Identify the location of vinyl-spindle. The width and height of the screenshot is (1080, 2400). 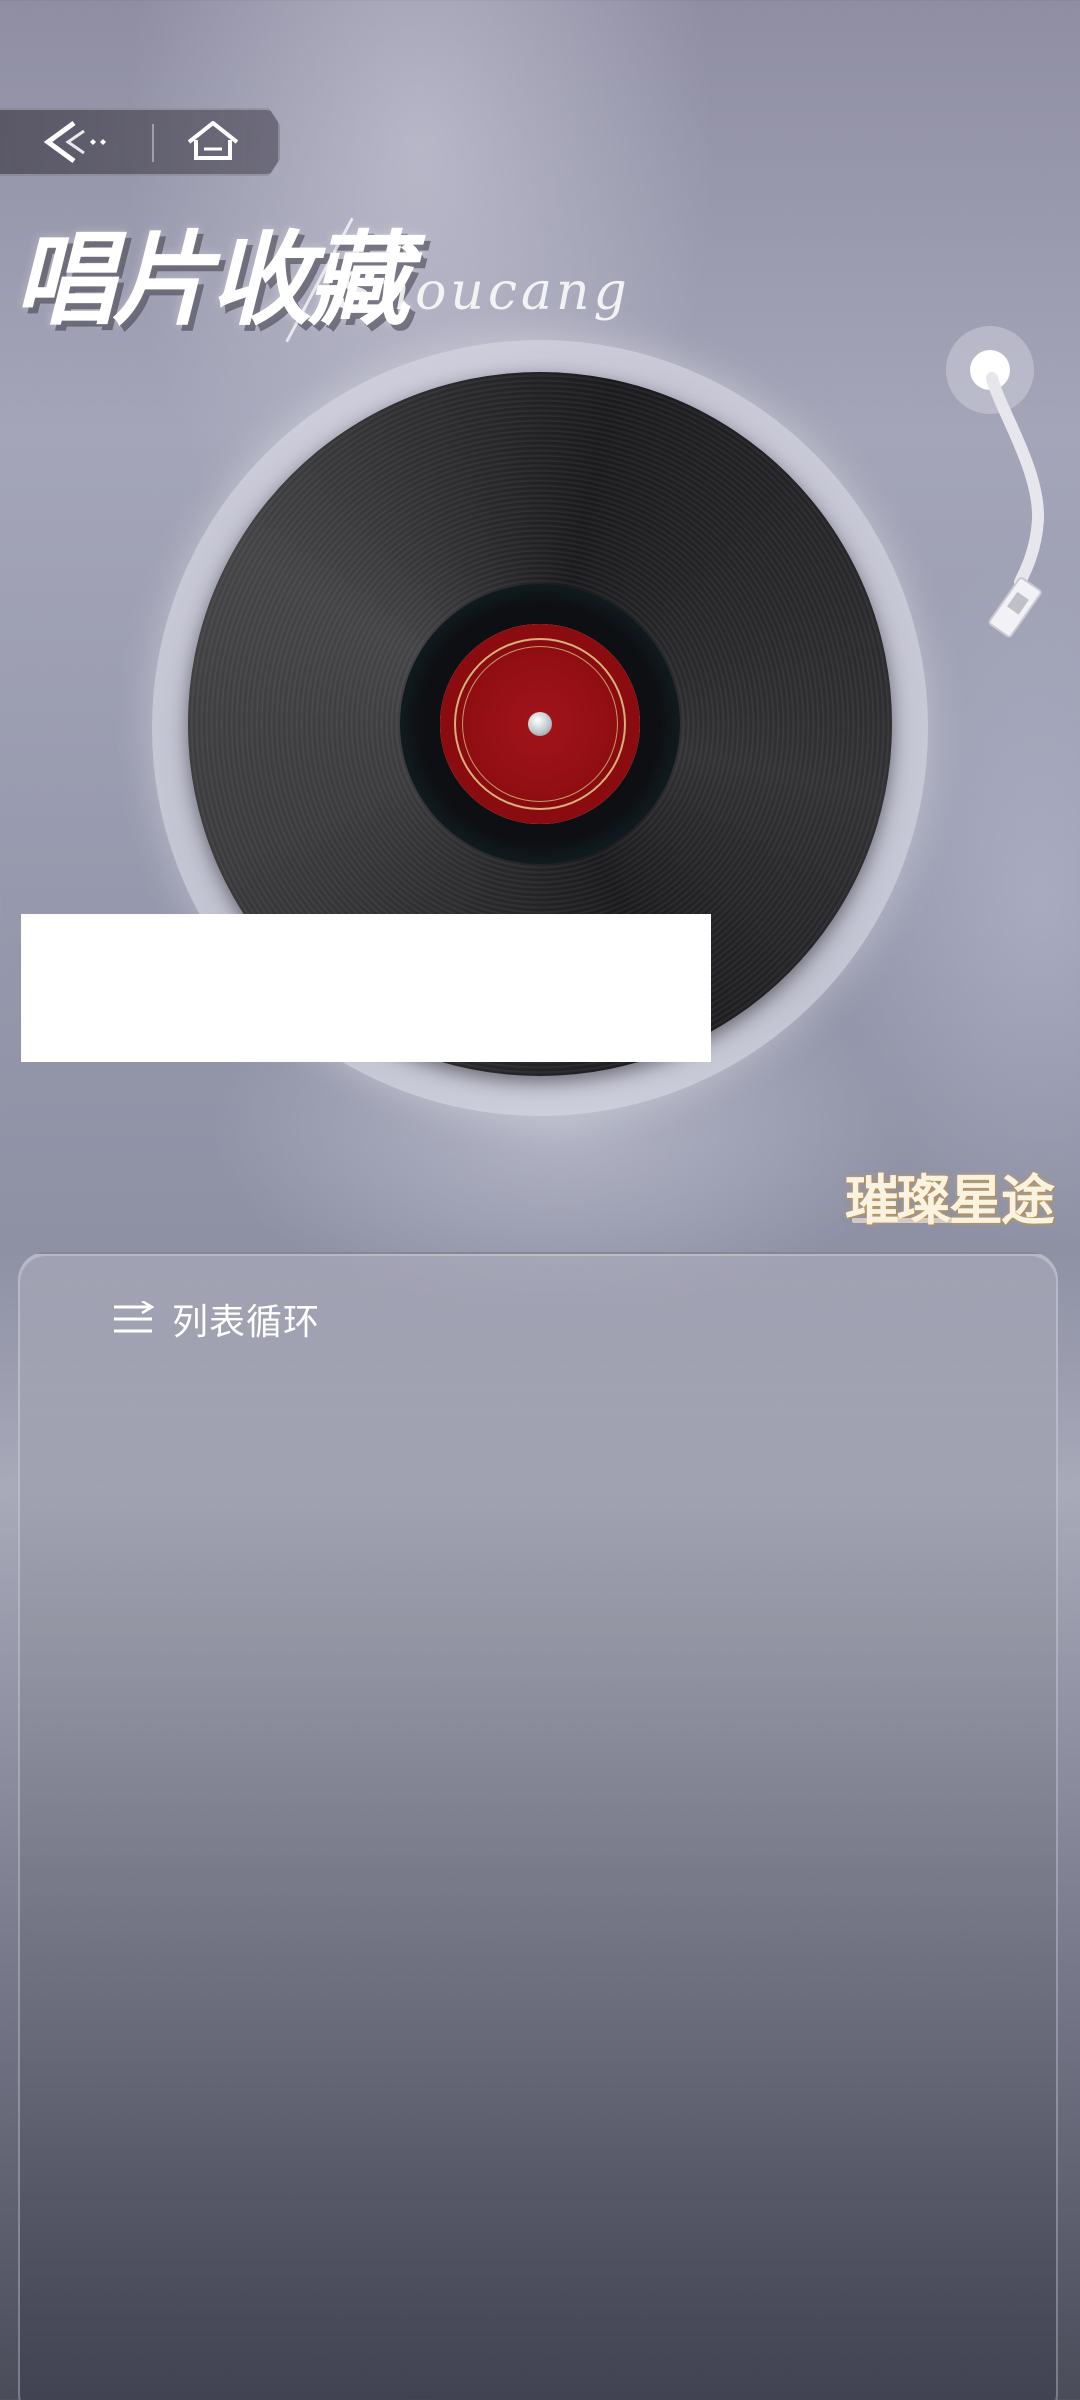
(540, 724).